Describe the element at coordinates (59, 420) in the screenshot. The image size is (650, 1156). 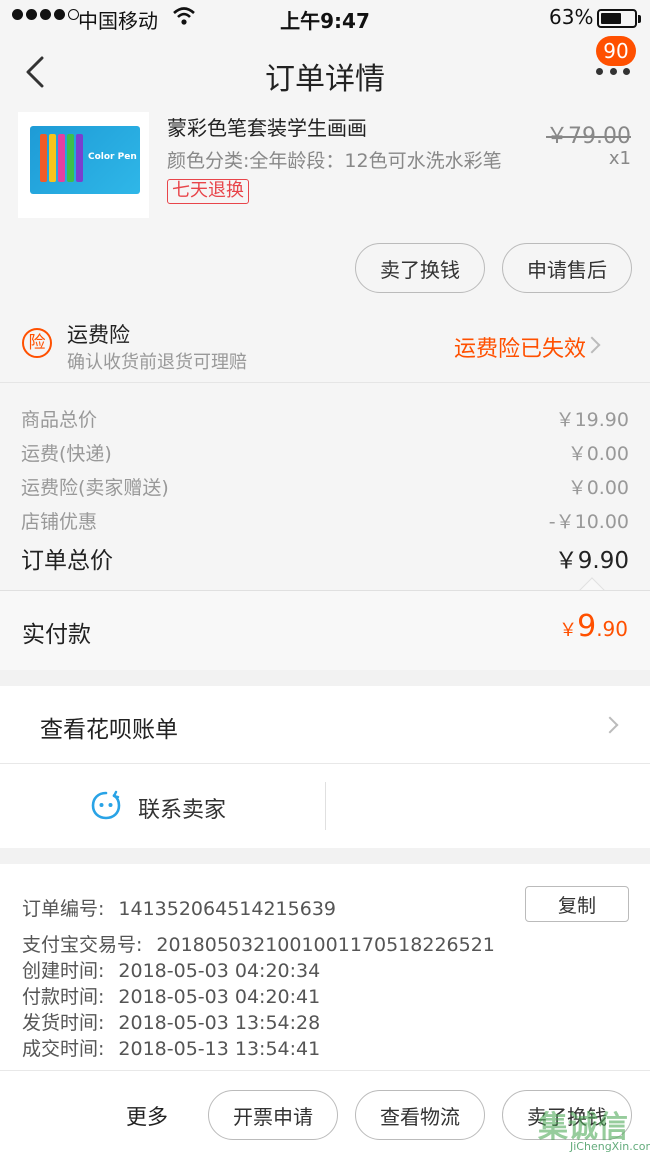
I see `price-label: 商品总价` at that location.